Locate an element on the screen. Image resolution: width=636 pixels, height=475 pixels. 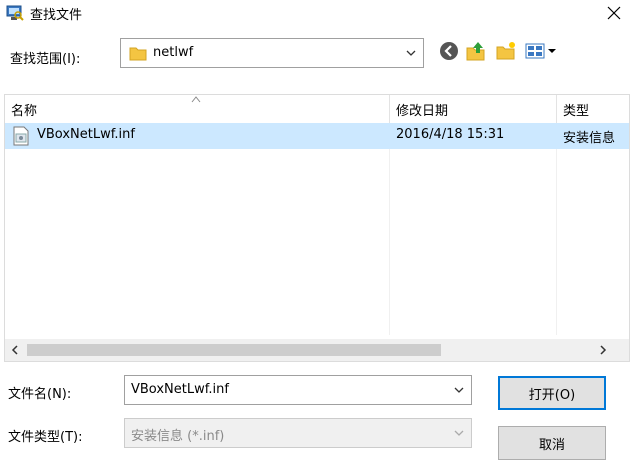
filename-label: 文件名(N): is located at coordinates (40, 394).